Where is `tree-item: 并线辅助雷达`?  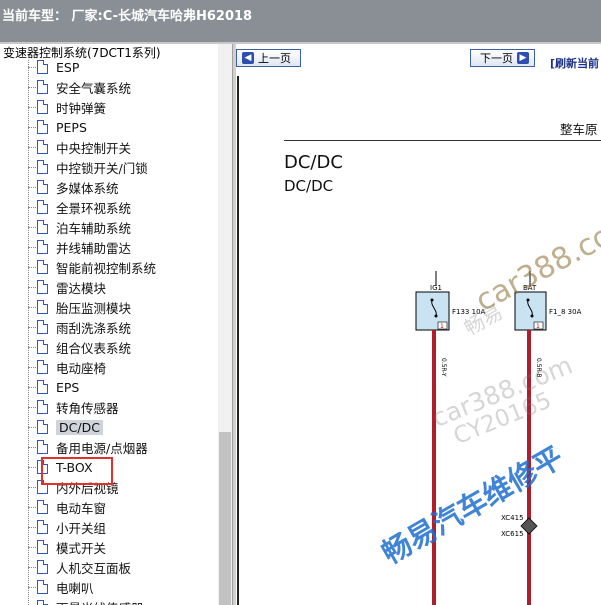 tree-item: 并线辅助雷达 is located at coordinates (79, 247).